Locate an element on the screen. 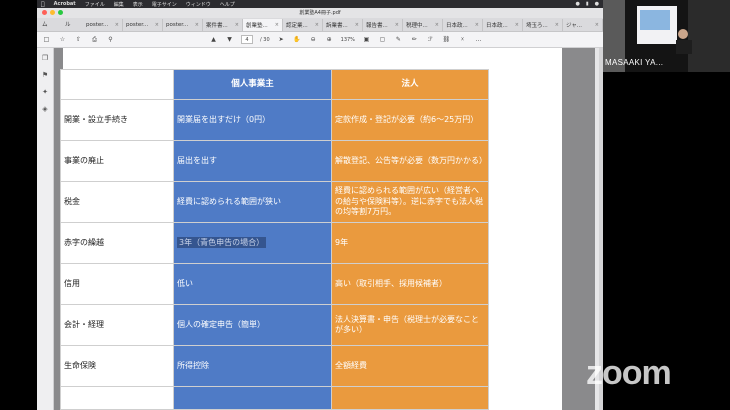 The height and width of the screenshot is (410, 730). sole-proprietor-cell: 開業届を出すだけ（0円） is located at coordinates (252, 120).